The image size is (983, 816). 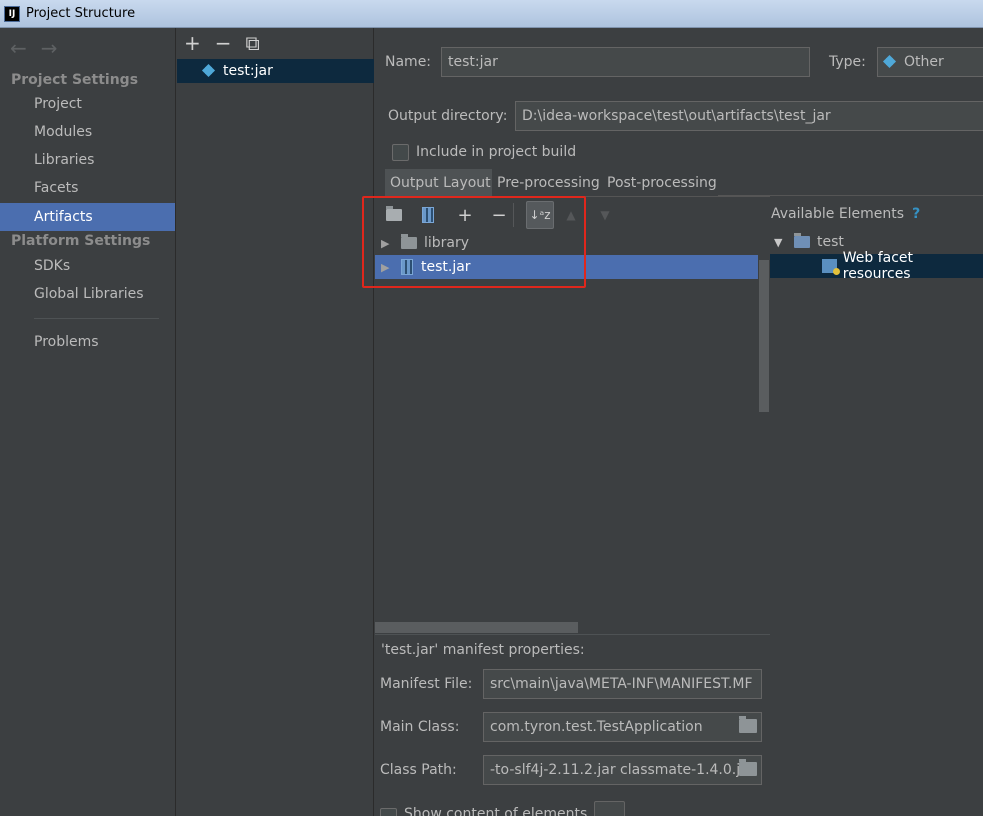 I want to click on artifact-list-toolbar: + − ⧉, so click(x=222, y=43).